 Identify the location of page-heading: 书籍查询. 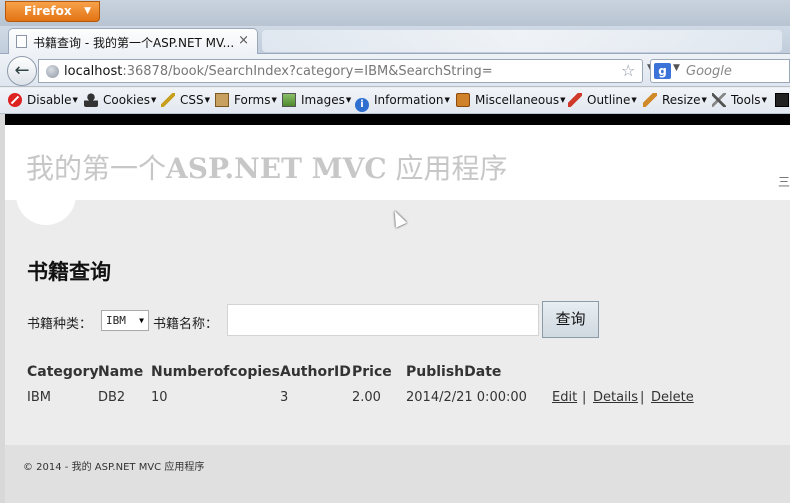
(69, 271).